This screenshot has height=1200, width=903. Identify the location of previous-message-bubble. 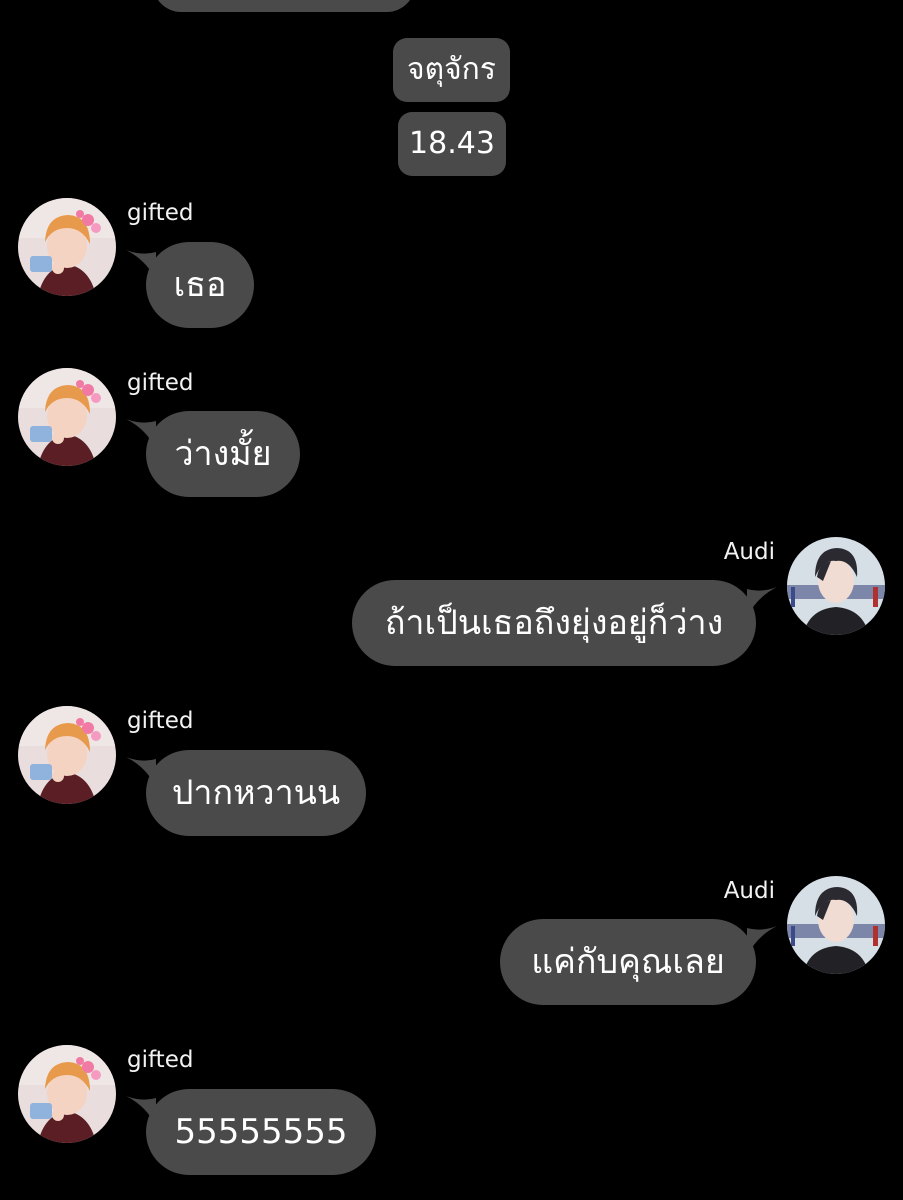
(284, 6).